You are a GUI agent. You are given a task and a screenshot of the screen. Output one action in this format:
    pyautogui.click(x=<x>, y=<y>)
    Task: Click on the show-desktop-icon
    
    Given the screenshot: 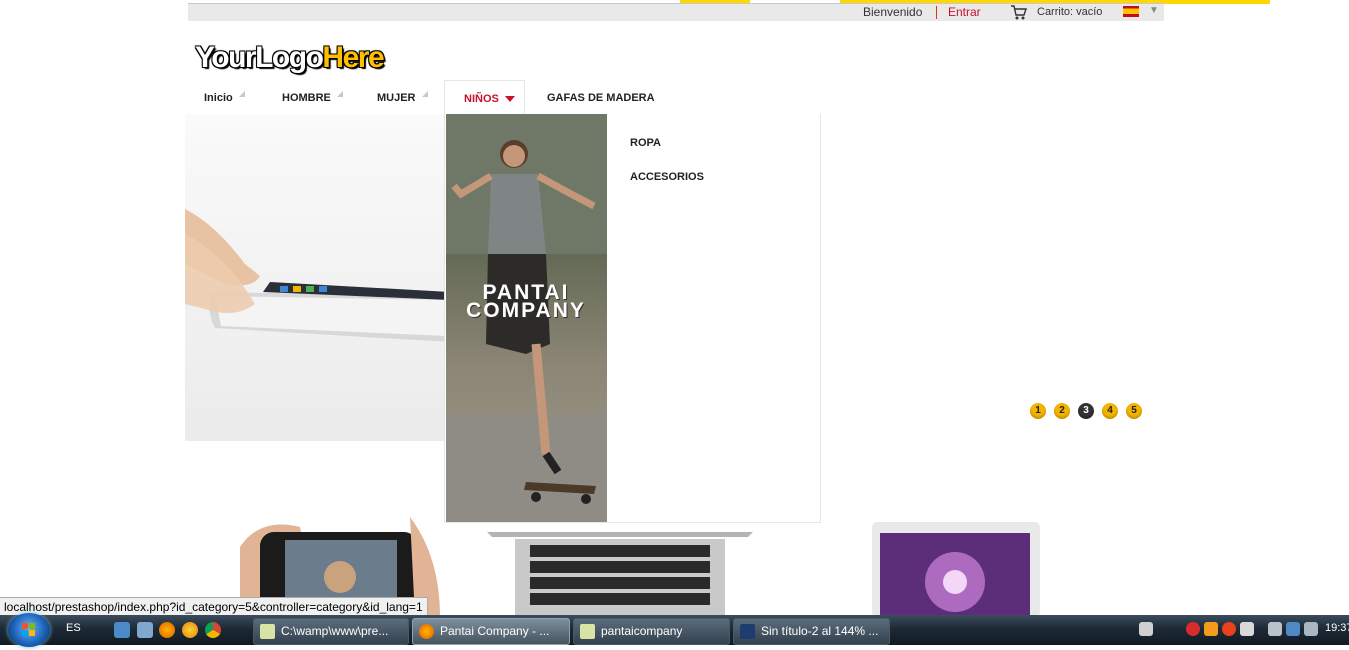 What is the action you would take?
    pyautogui.click(x=122, y=630)
    